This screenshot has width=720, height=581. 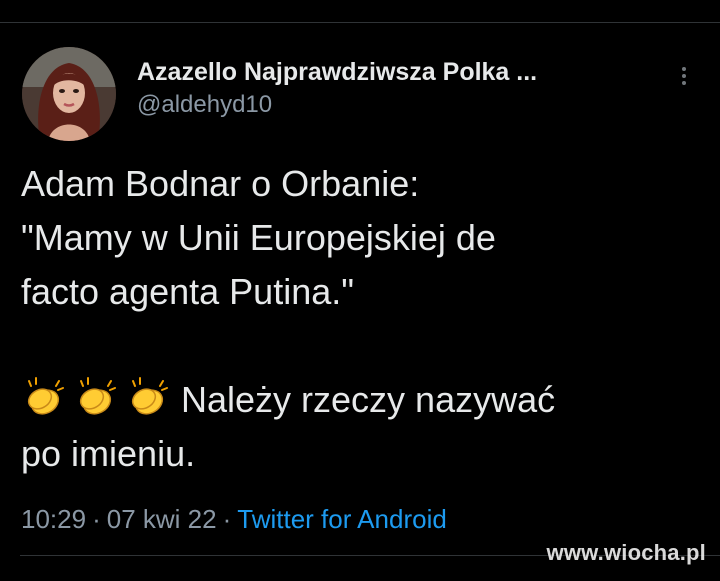 I want to click on more-options-button, so click(x=684, y=76).